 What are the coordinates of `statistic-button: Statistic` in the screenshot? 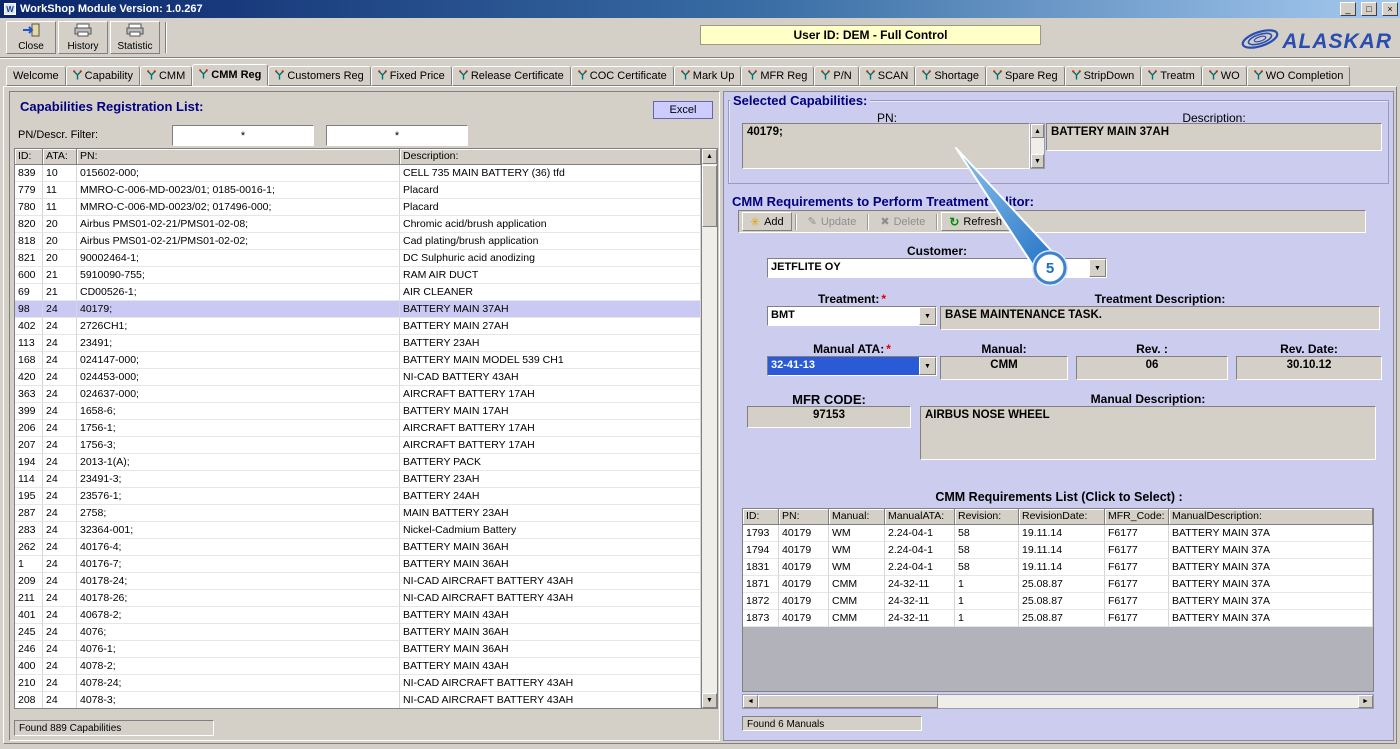 It's located at (135, 37).